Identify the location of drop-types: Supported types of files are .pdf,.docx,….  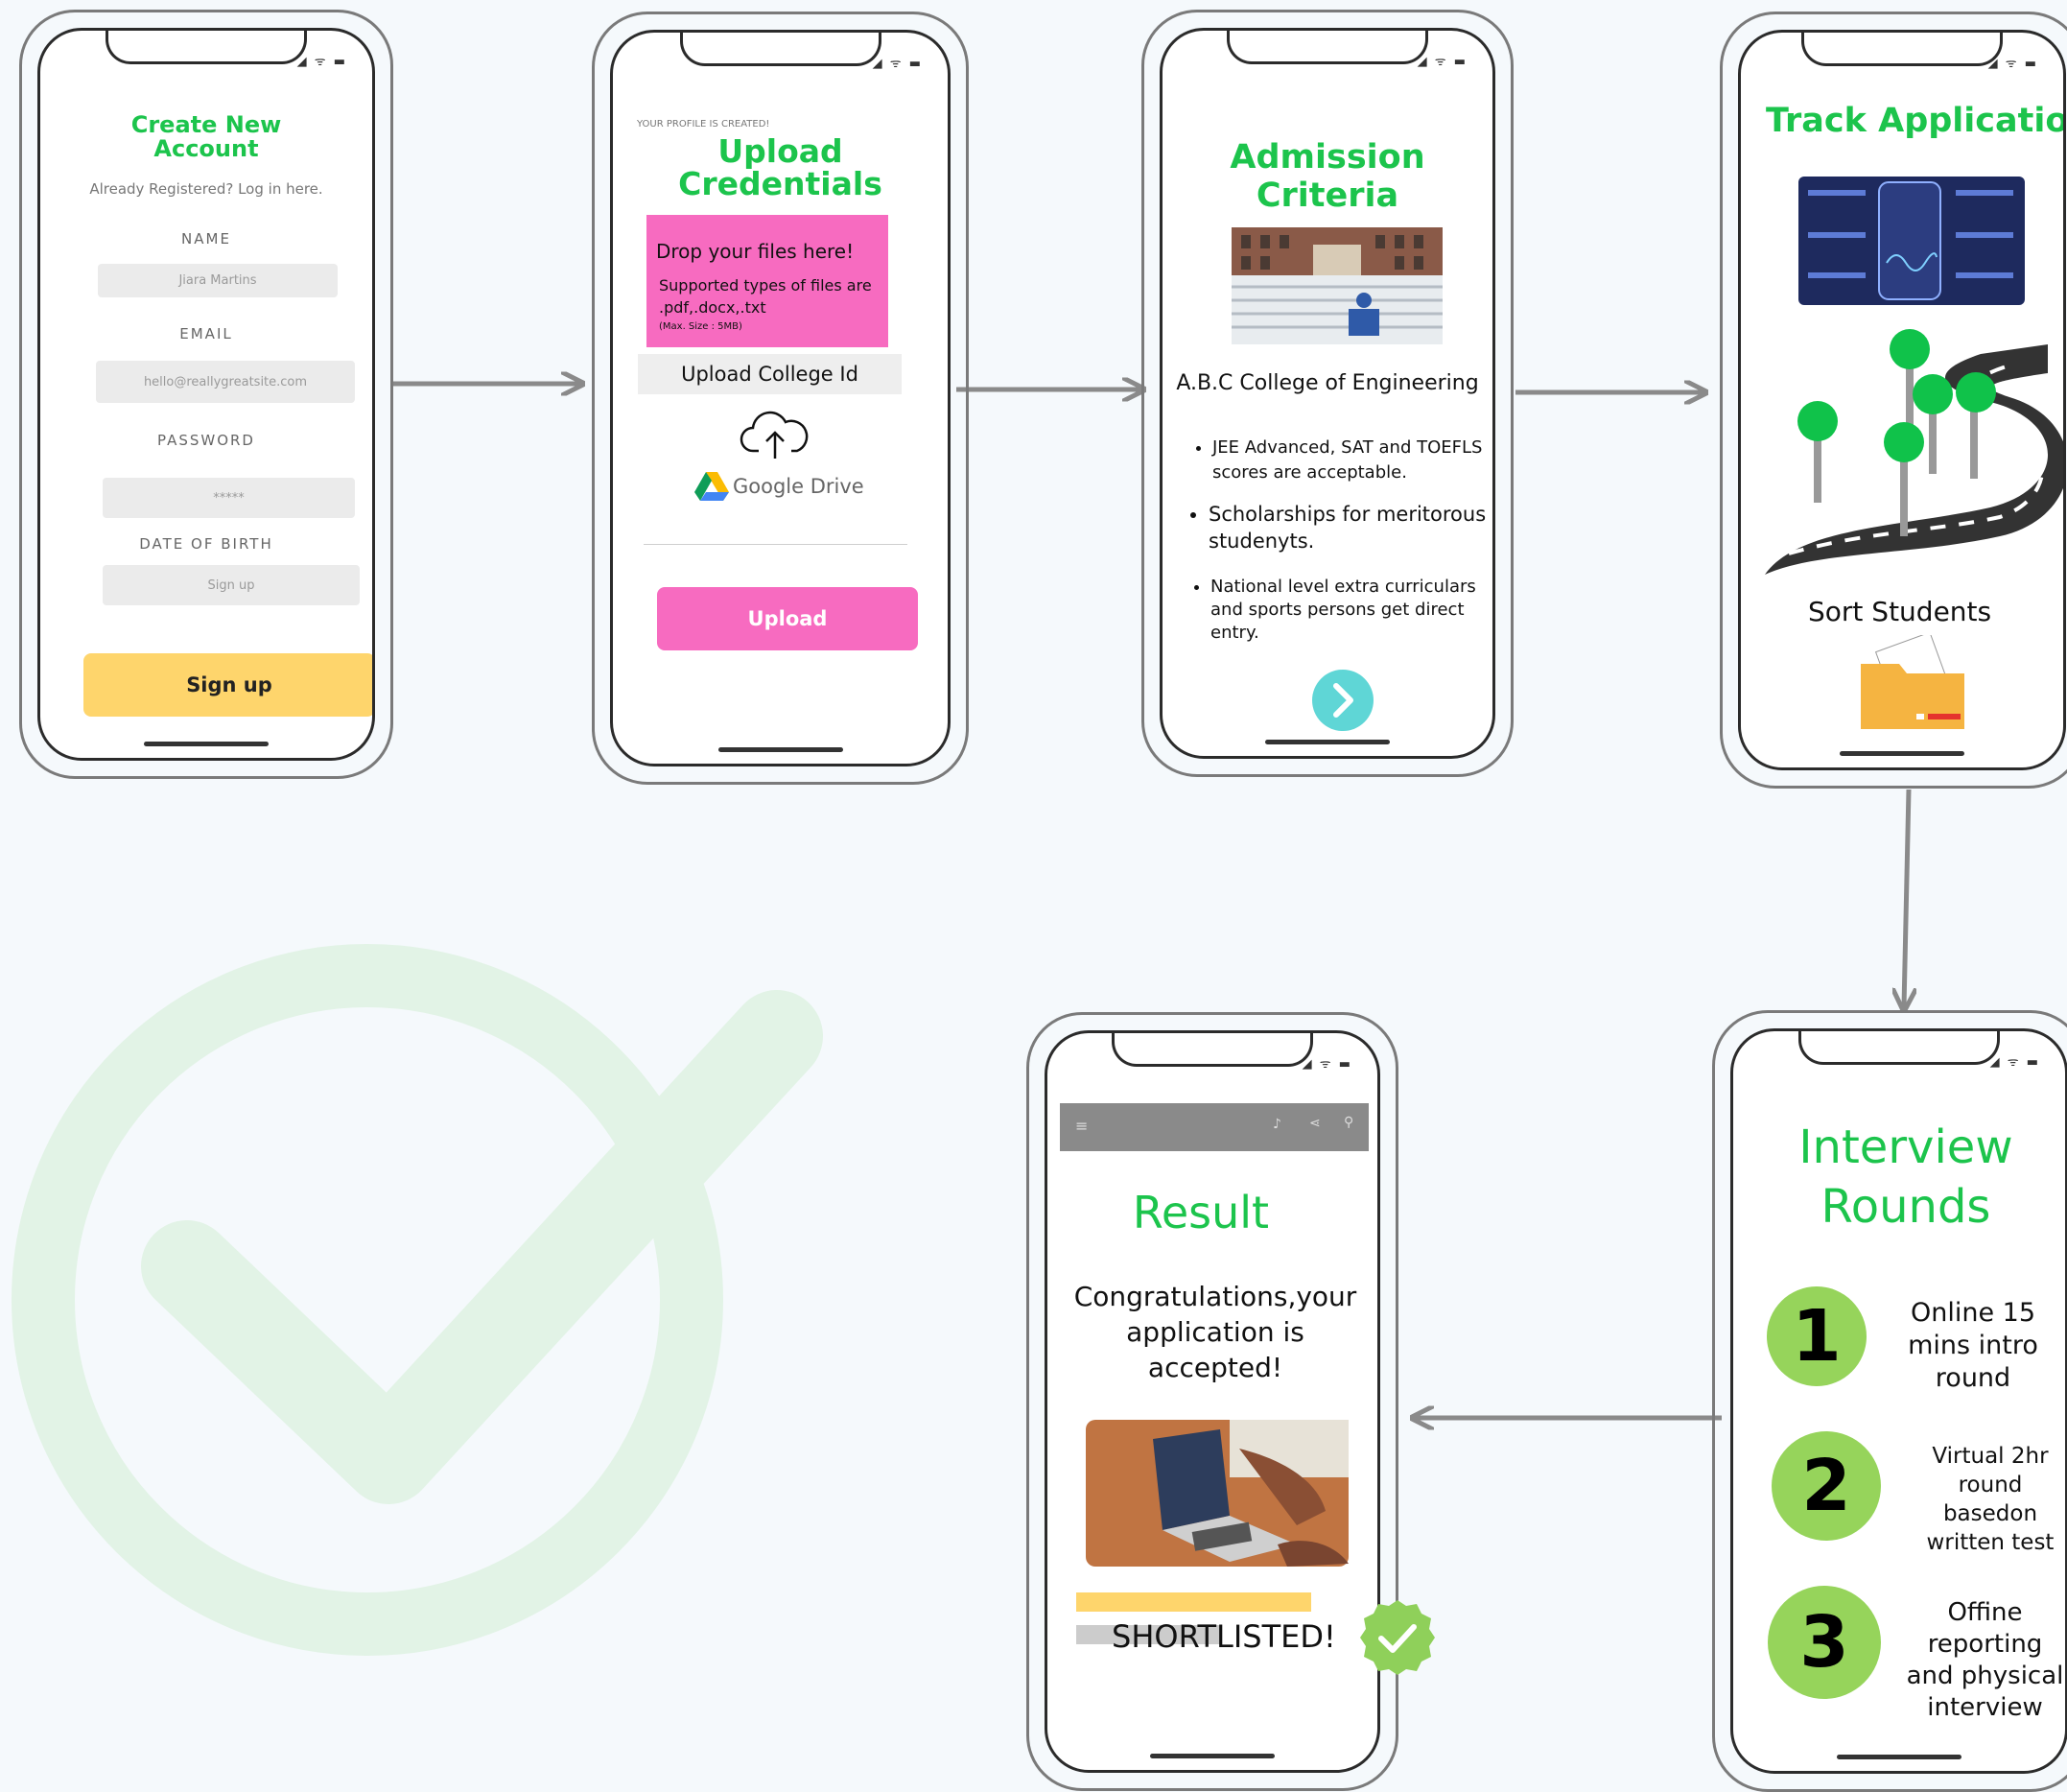
(765, 296).